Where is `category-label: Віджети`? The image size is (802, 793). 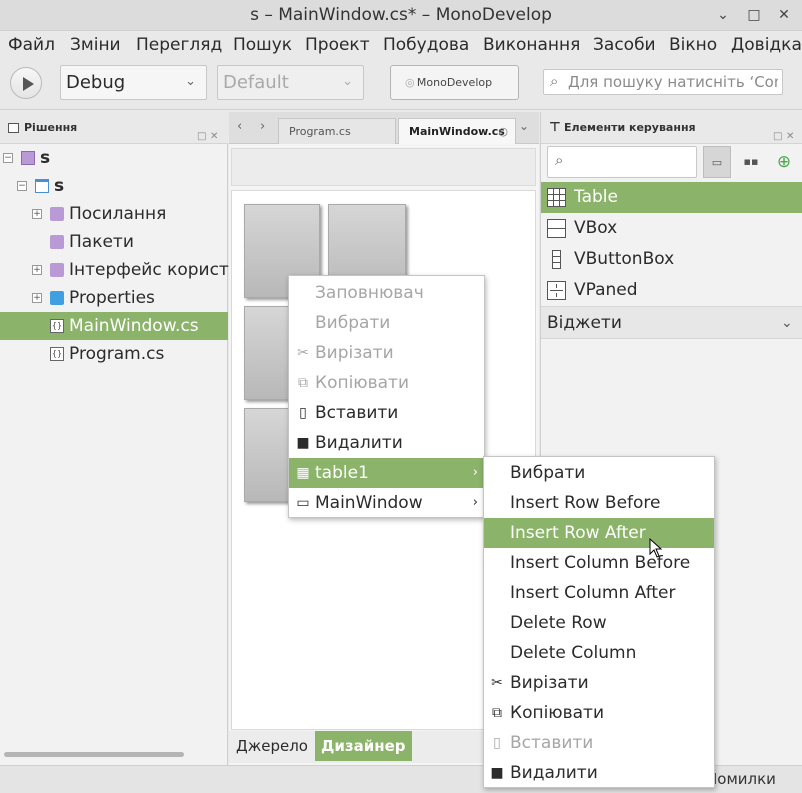
category-label: Віджети is located at coordinates (584, 323).